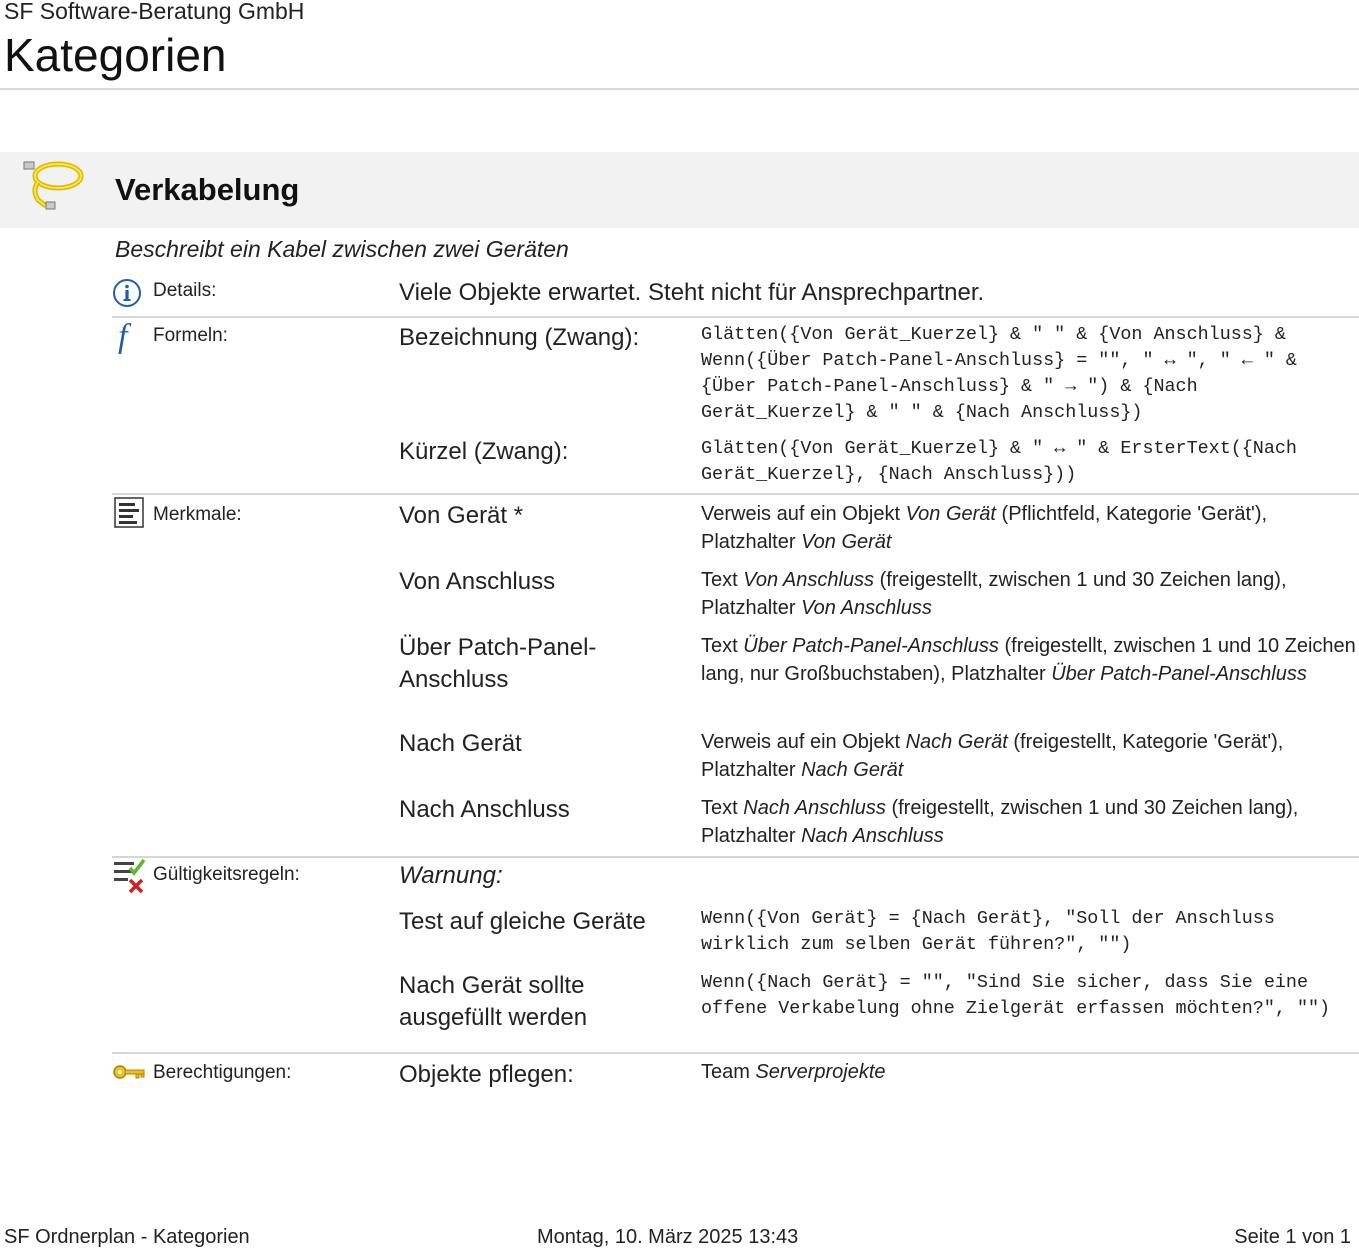 This screenshot has width=1359, height=1250. Describe the element at coordinates (1292, 1237) in the screenshot. I see `footer-page-number: Seite 1 von 1` at that location.